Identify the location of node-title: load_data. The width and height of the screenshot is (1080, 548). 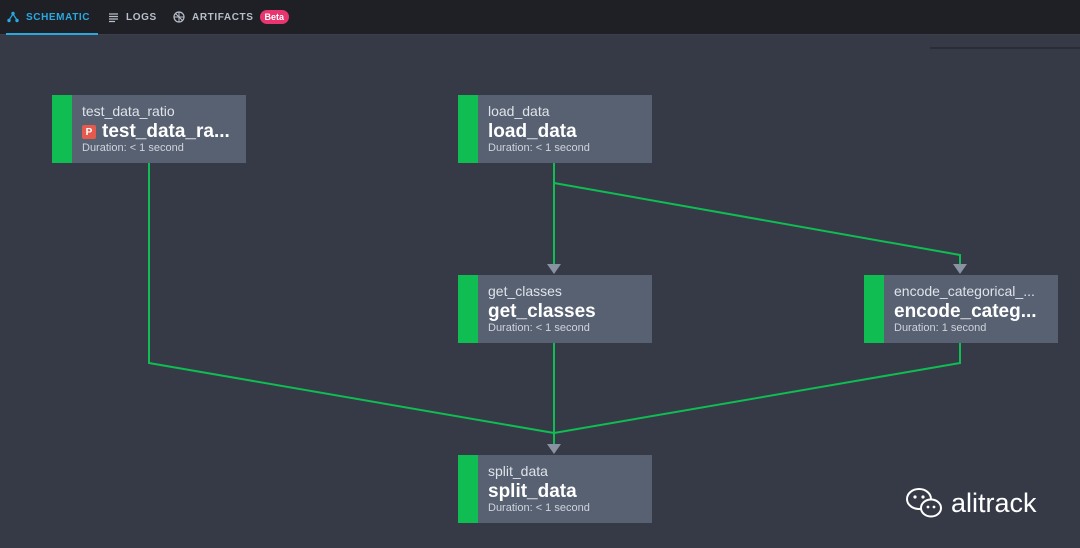
(532, 132).